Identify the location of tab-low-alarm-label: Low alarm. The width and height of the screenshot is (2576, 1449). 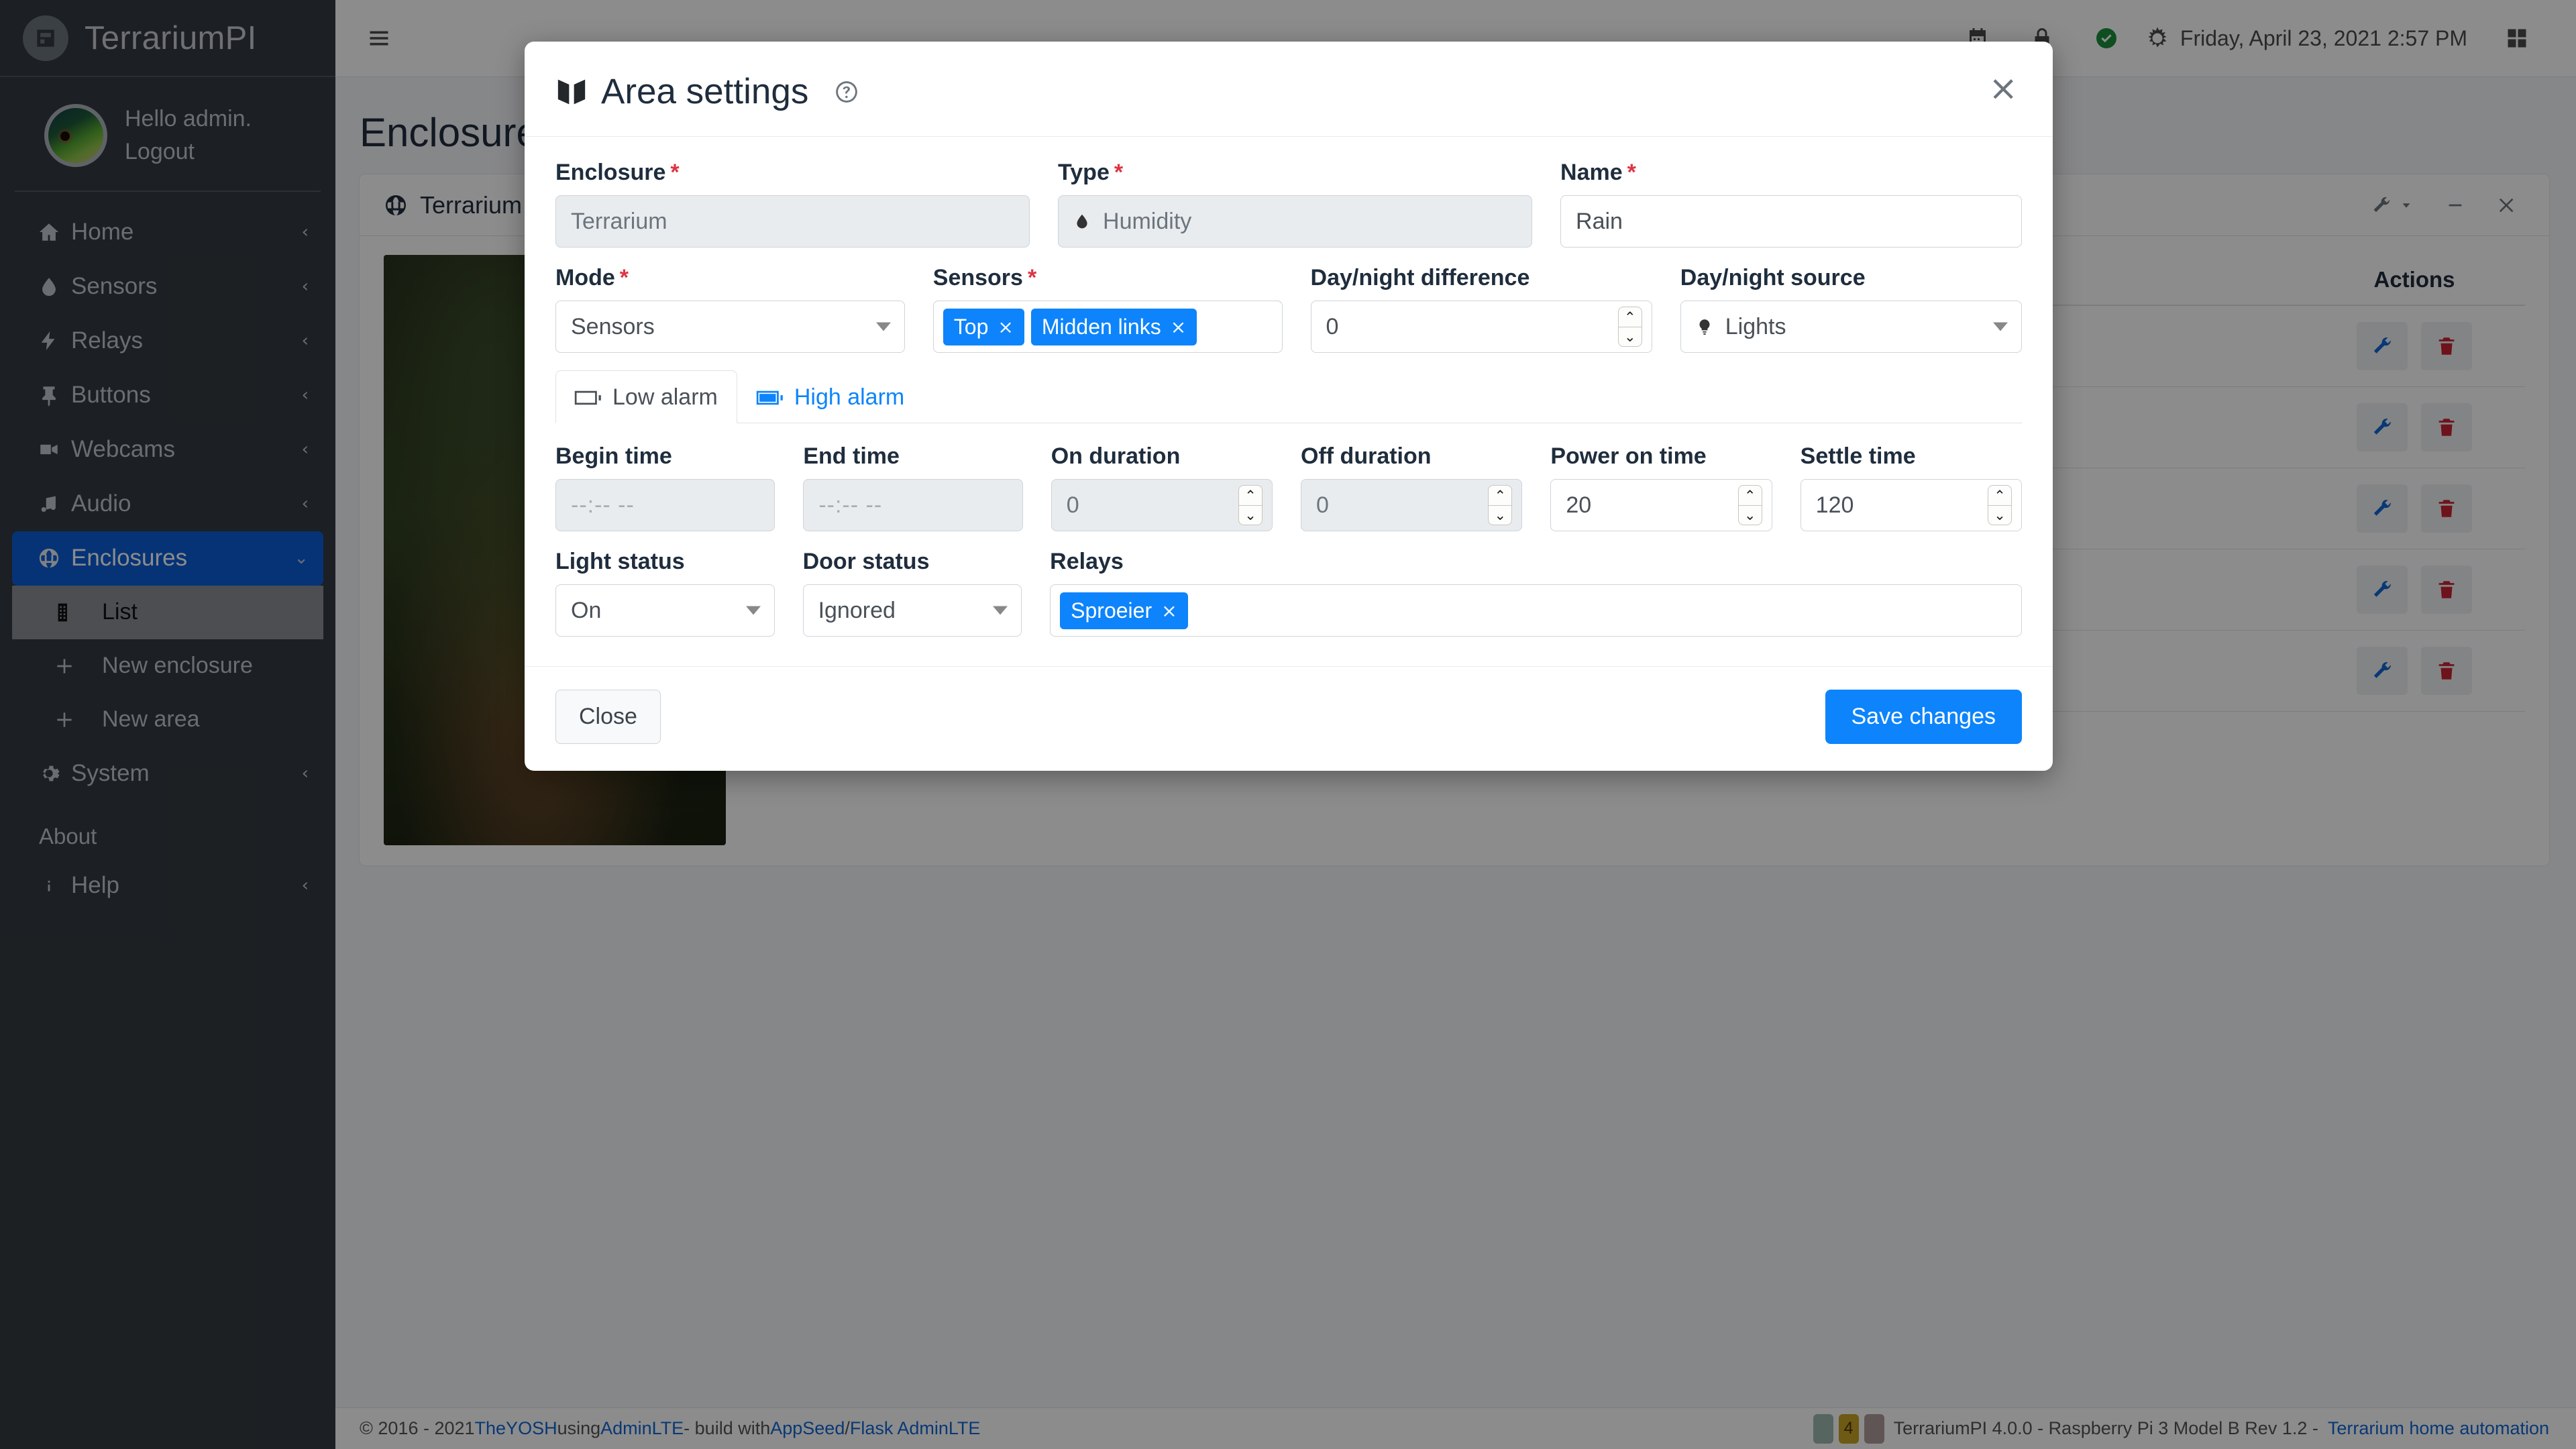
(665, 397).